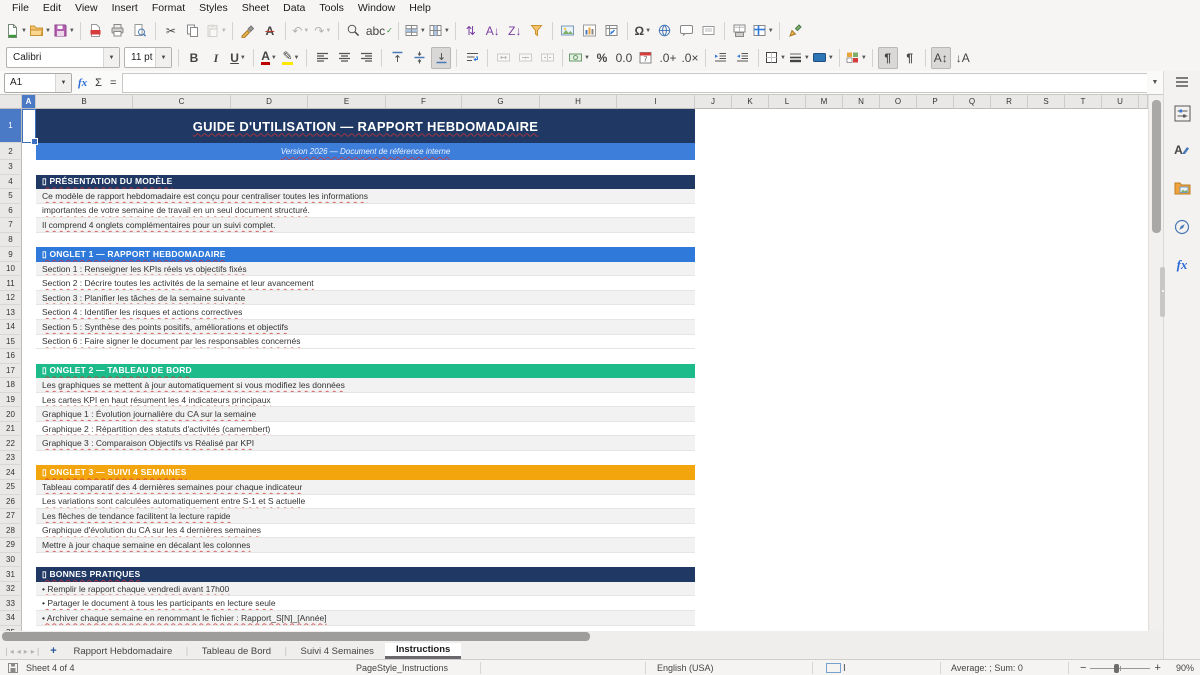  Describe the element at coordinates (11, 502) in the screenshot. I see `row-header-26: 26` at that location.